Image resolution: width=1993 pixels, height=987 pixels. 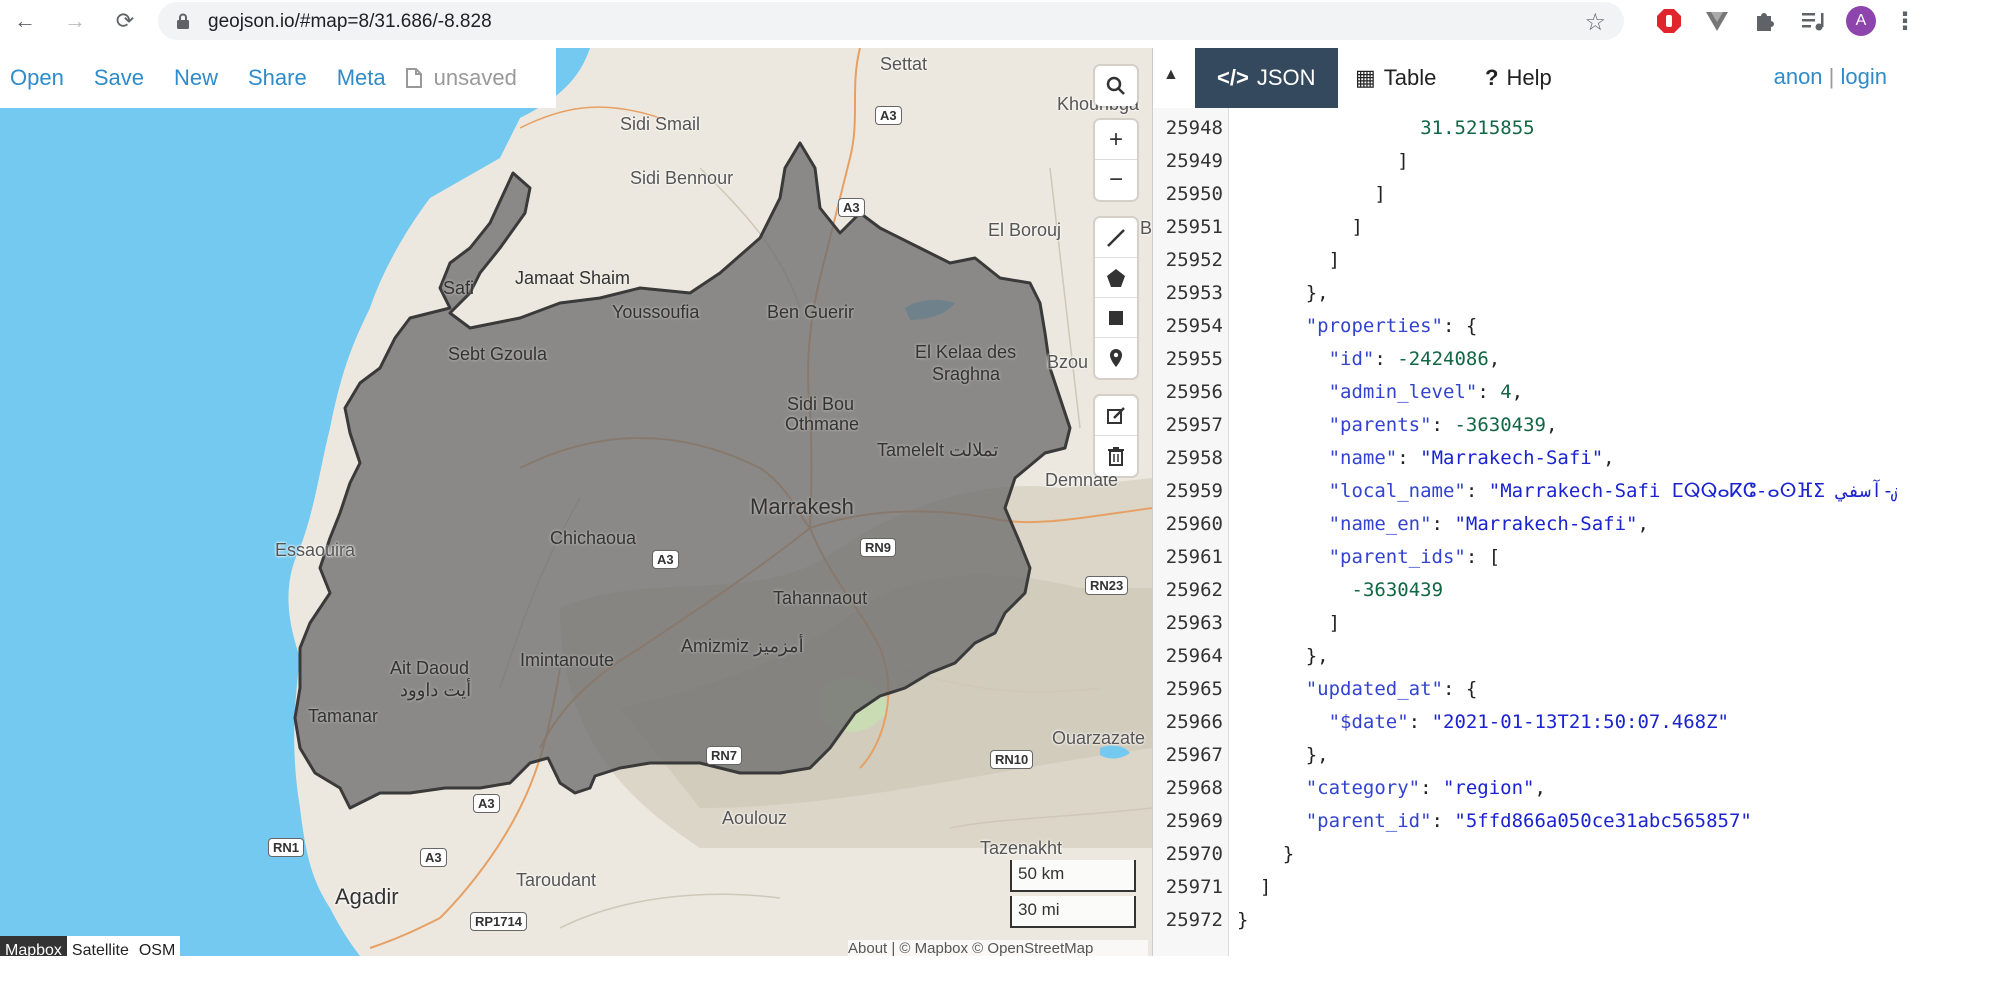 I want to click on open-menu-item: Open, so click(x=37, y=78).